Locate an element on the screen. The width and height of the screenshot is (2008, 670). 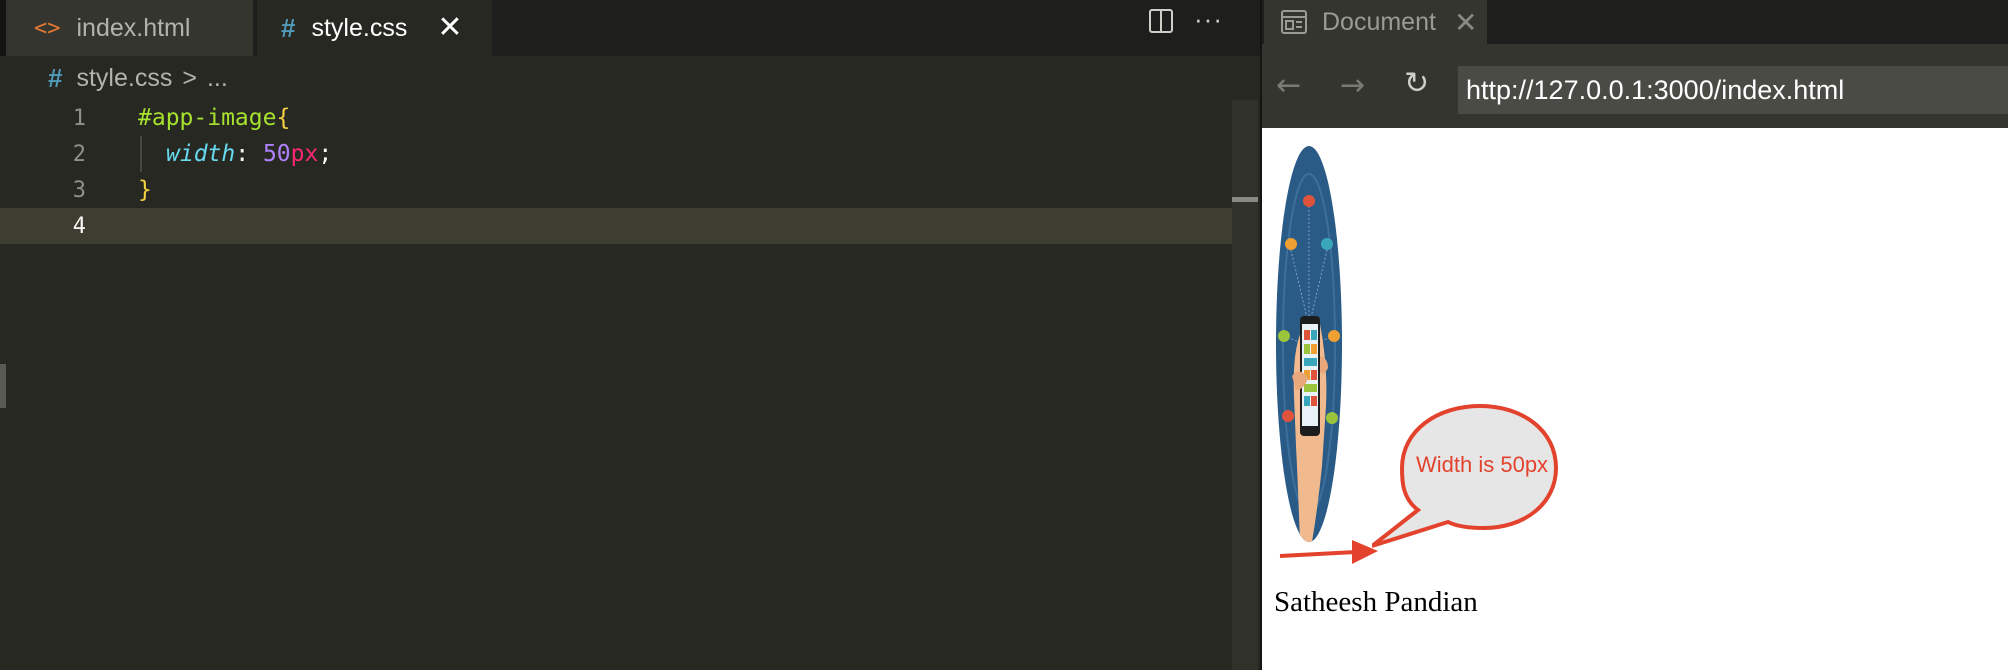
tab-index-html: <> index.html is located at coordinates (129, 28).